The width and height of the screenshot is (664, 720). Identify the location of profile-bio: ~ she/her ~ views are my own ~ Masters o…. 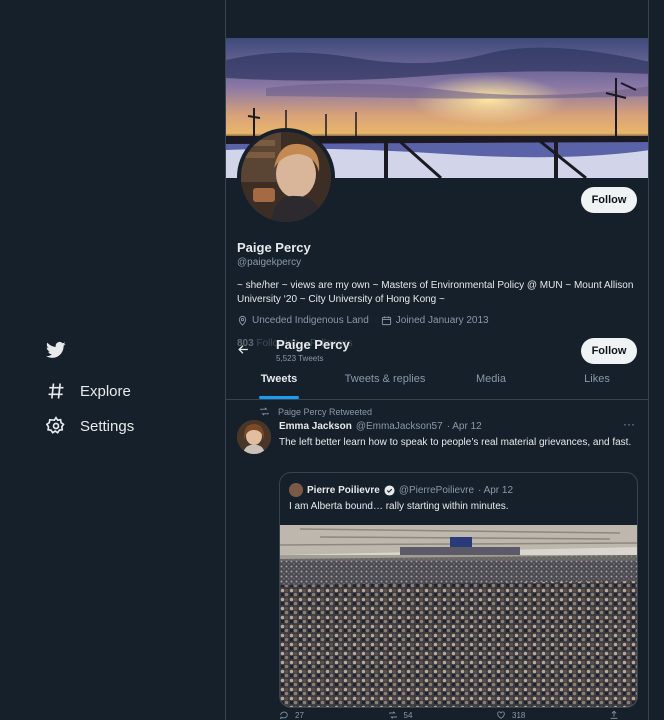
(435, 292).